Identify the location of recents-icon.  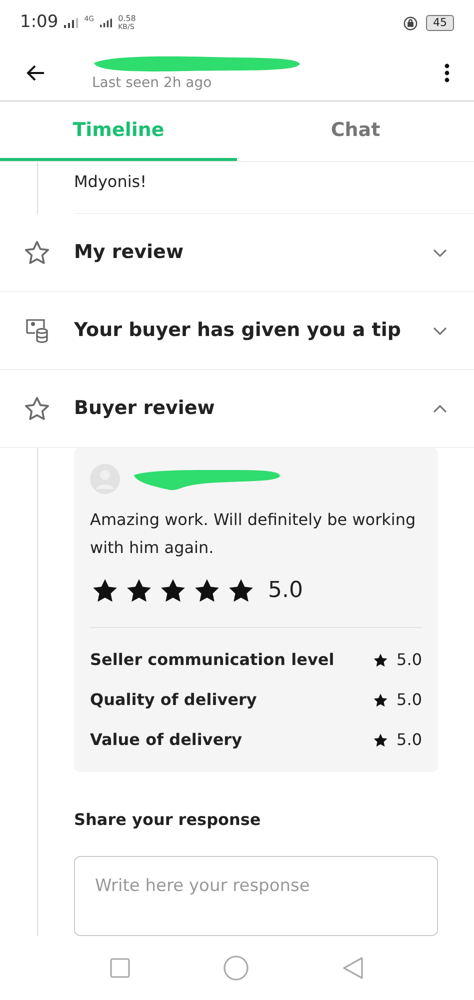
(120, 968).